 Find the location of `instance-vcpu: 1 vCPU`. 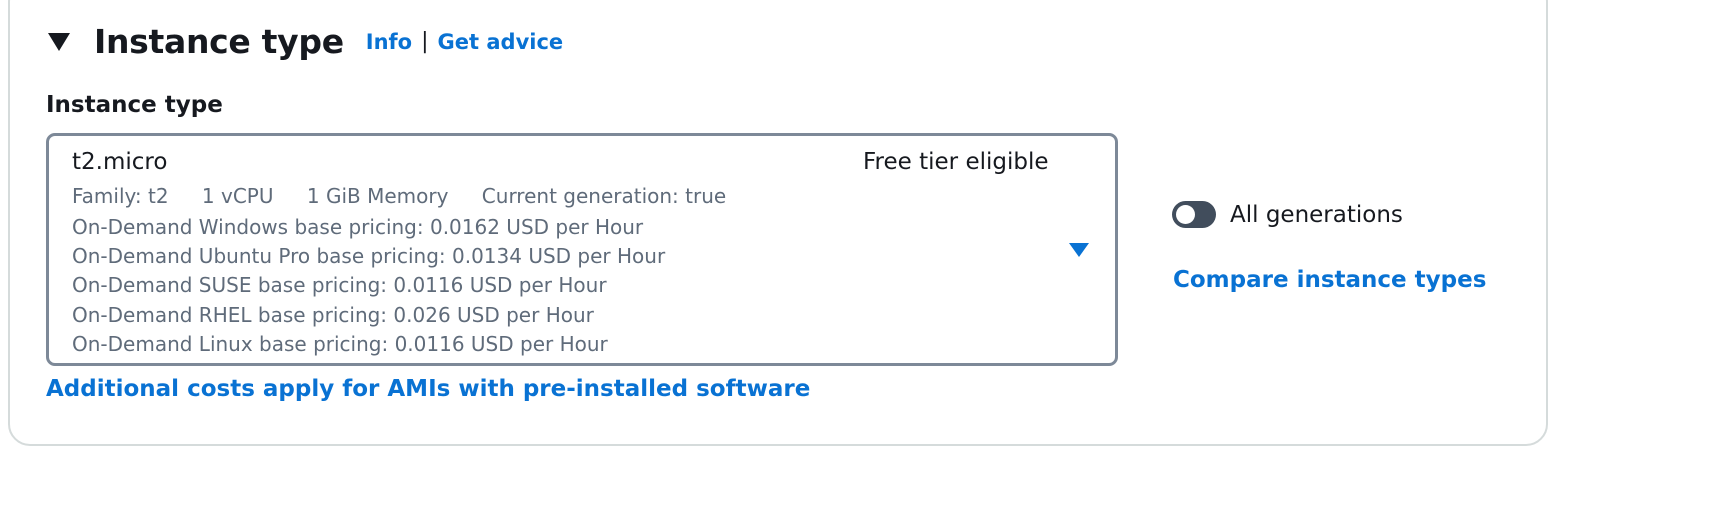

instance-vcpu: 1 vCPU is located at coordinates (237, 196).